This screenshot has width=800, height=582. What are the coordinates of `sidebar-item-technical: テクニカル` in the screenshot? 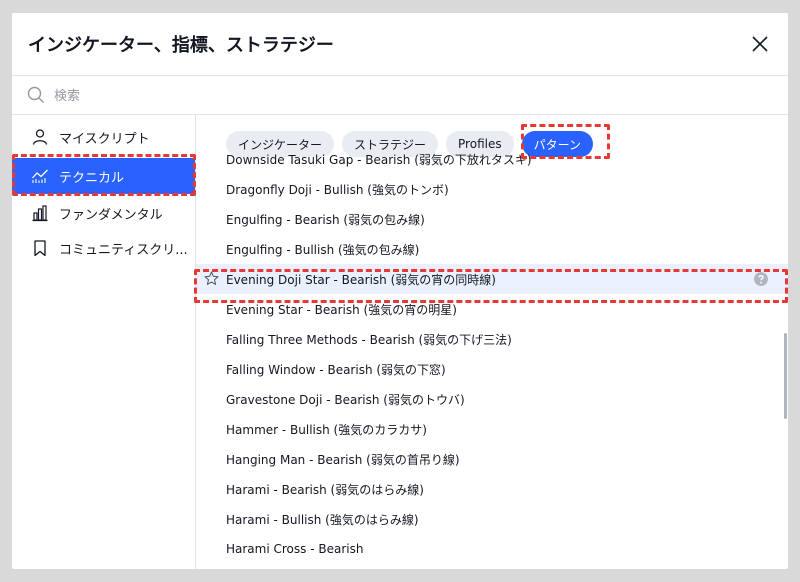 It's located at (103, 176).